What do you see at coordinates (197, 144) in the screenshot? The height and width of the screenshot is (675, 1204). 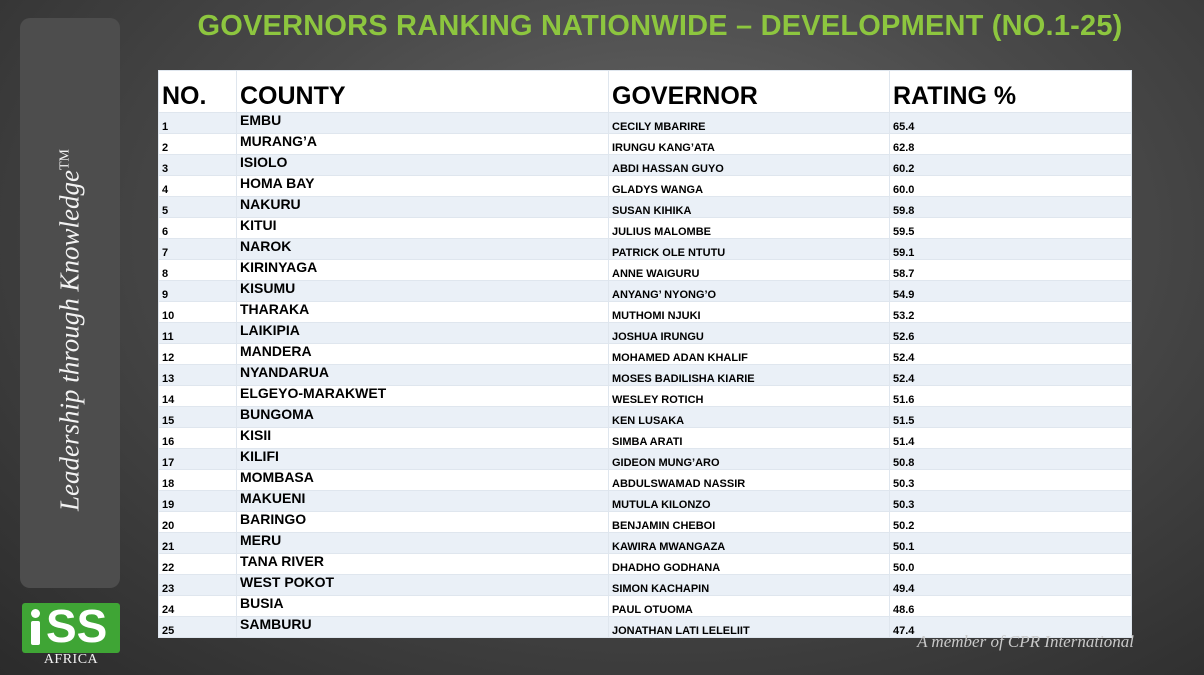 I see `cell-no: 2` at bounding box center [197, 144].